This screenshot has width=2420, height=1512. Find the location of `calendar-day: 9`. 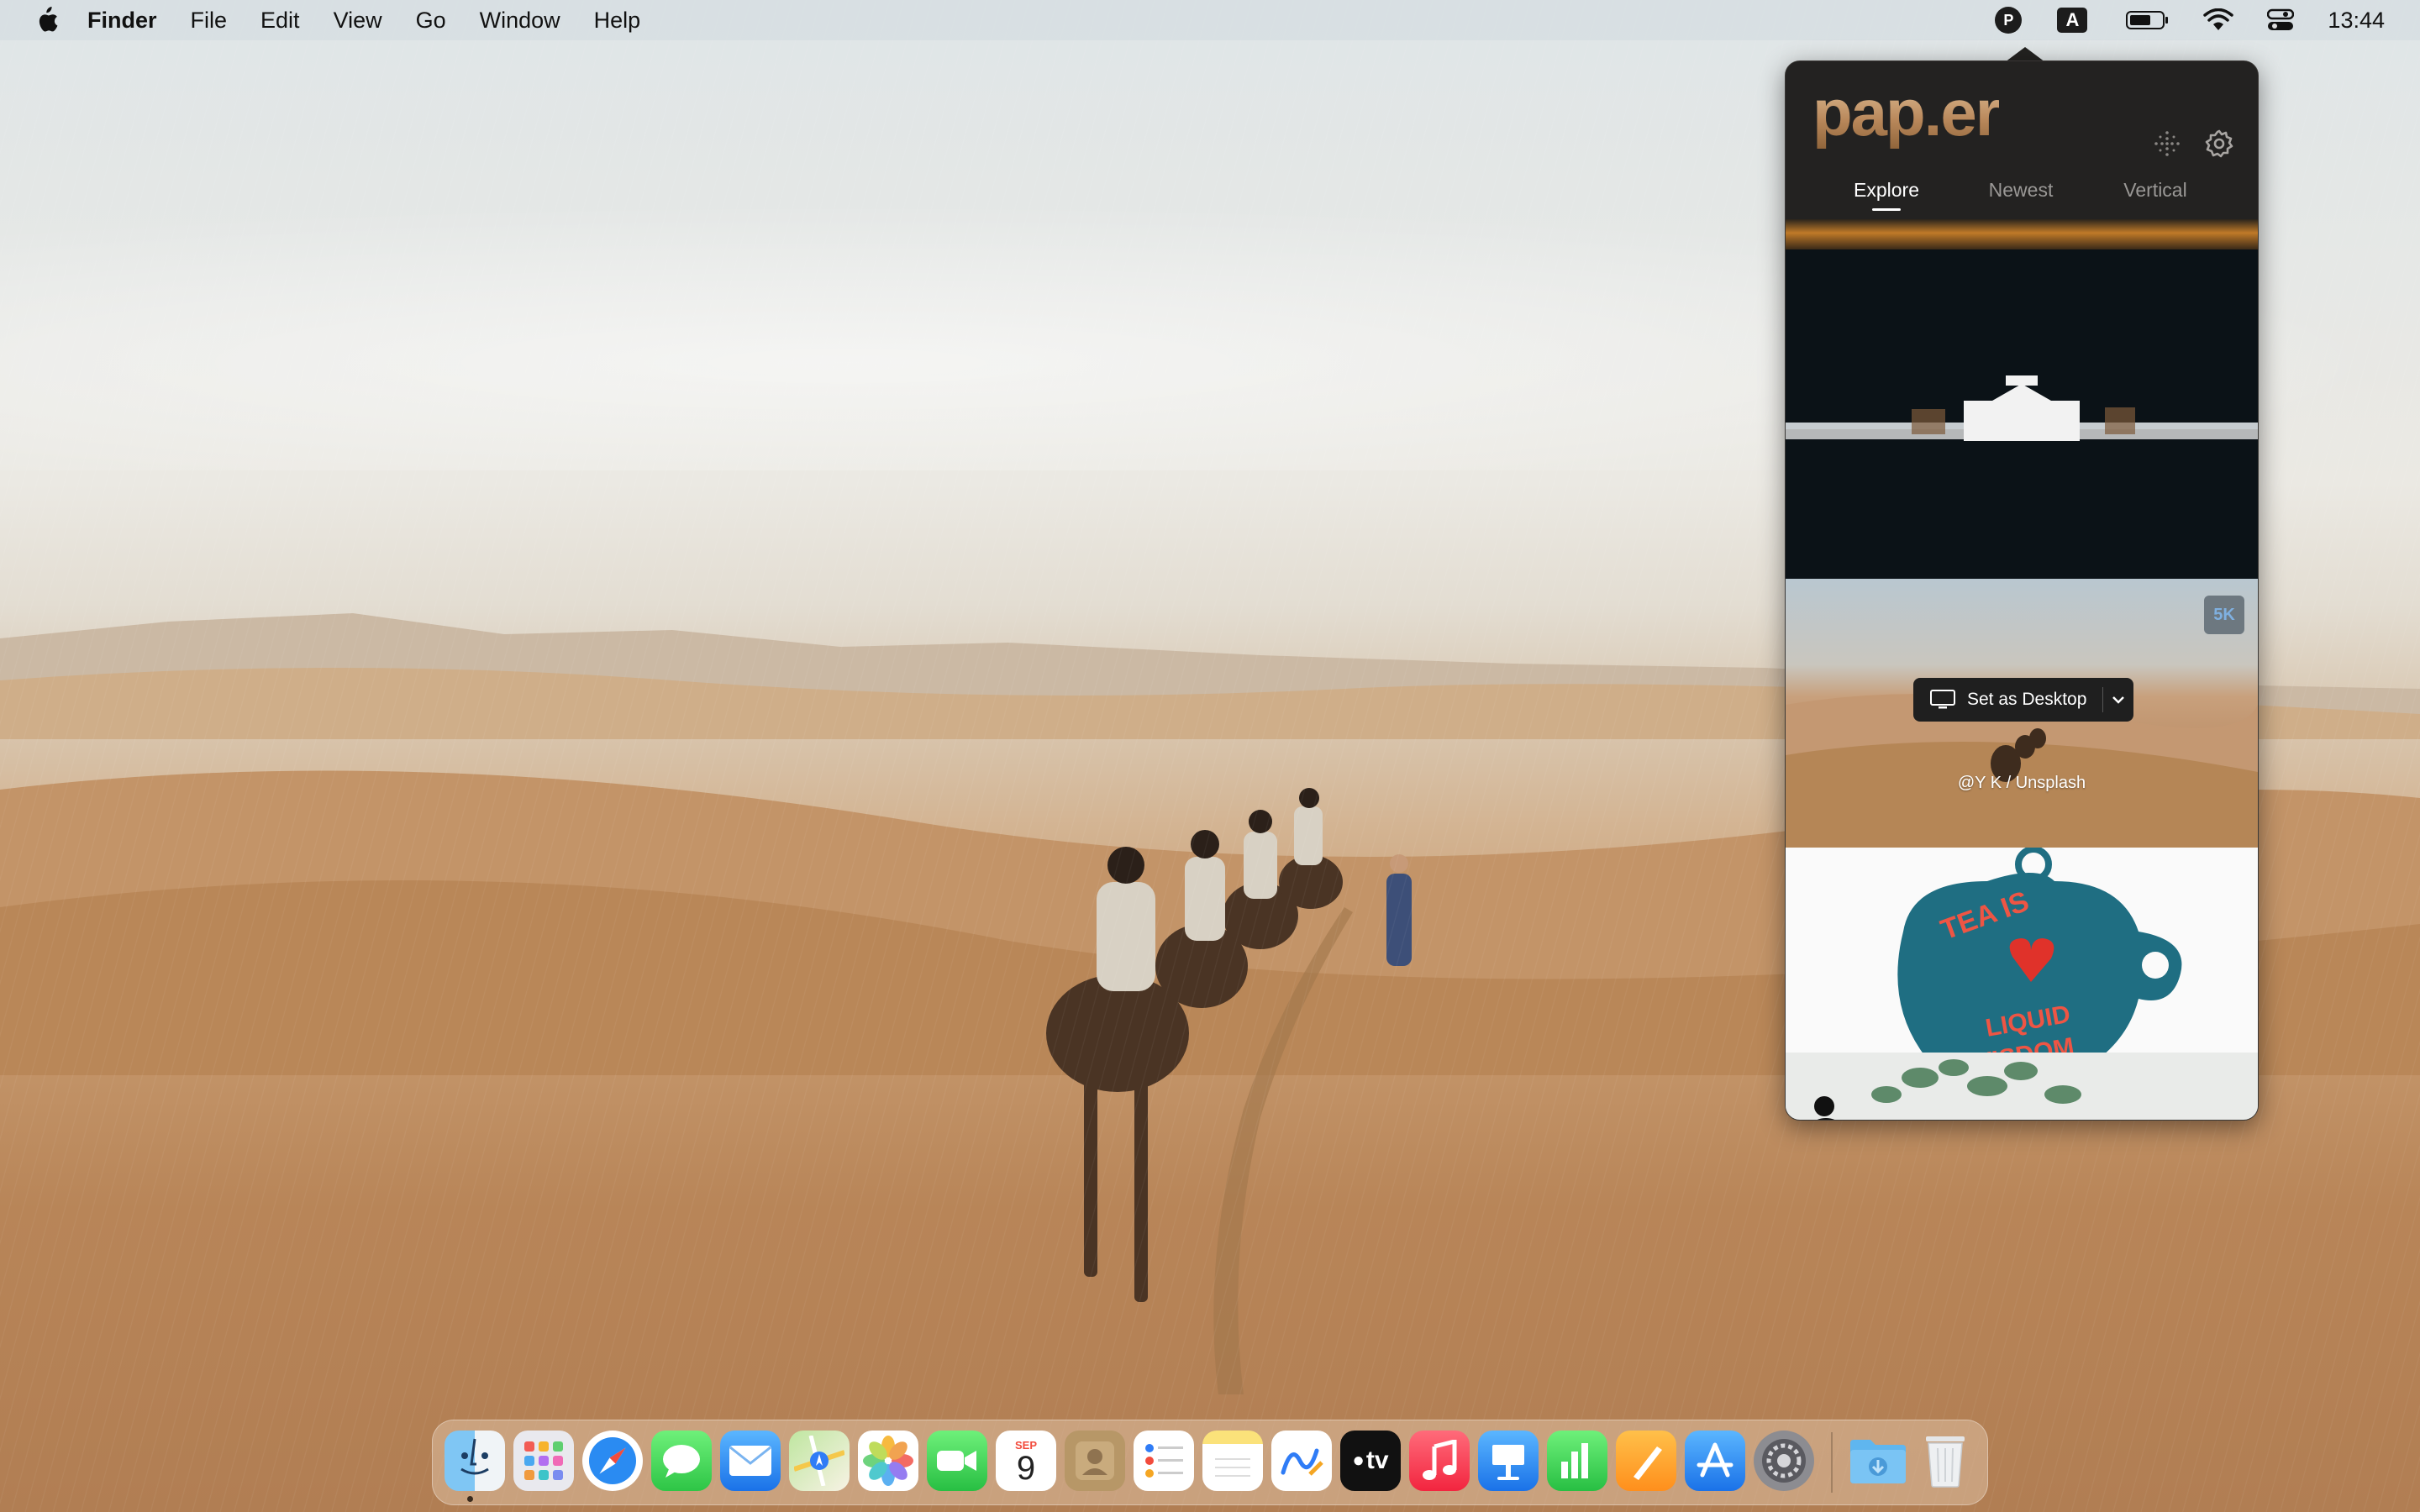

calendar-day: 9 is located at coordinates (1026, 1468).